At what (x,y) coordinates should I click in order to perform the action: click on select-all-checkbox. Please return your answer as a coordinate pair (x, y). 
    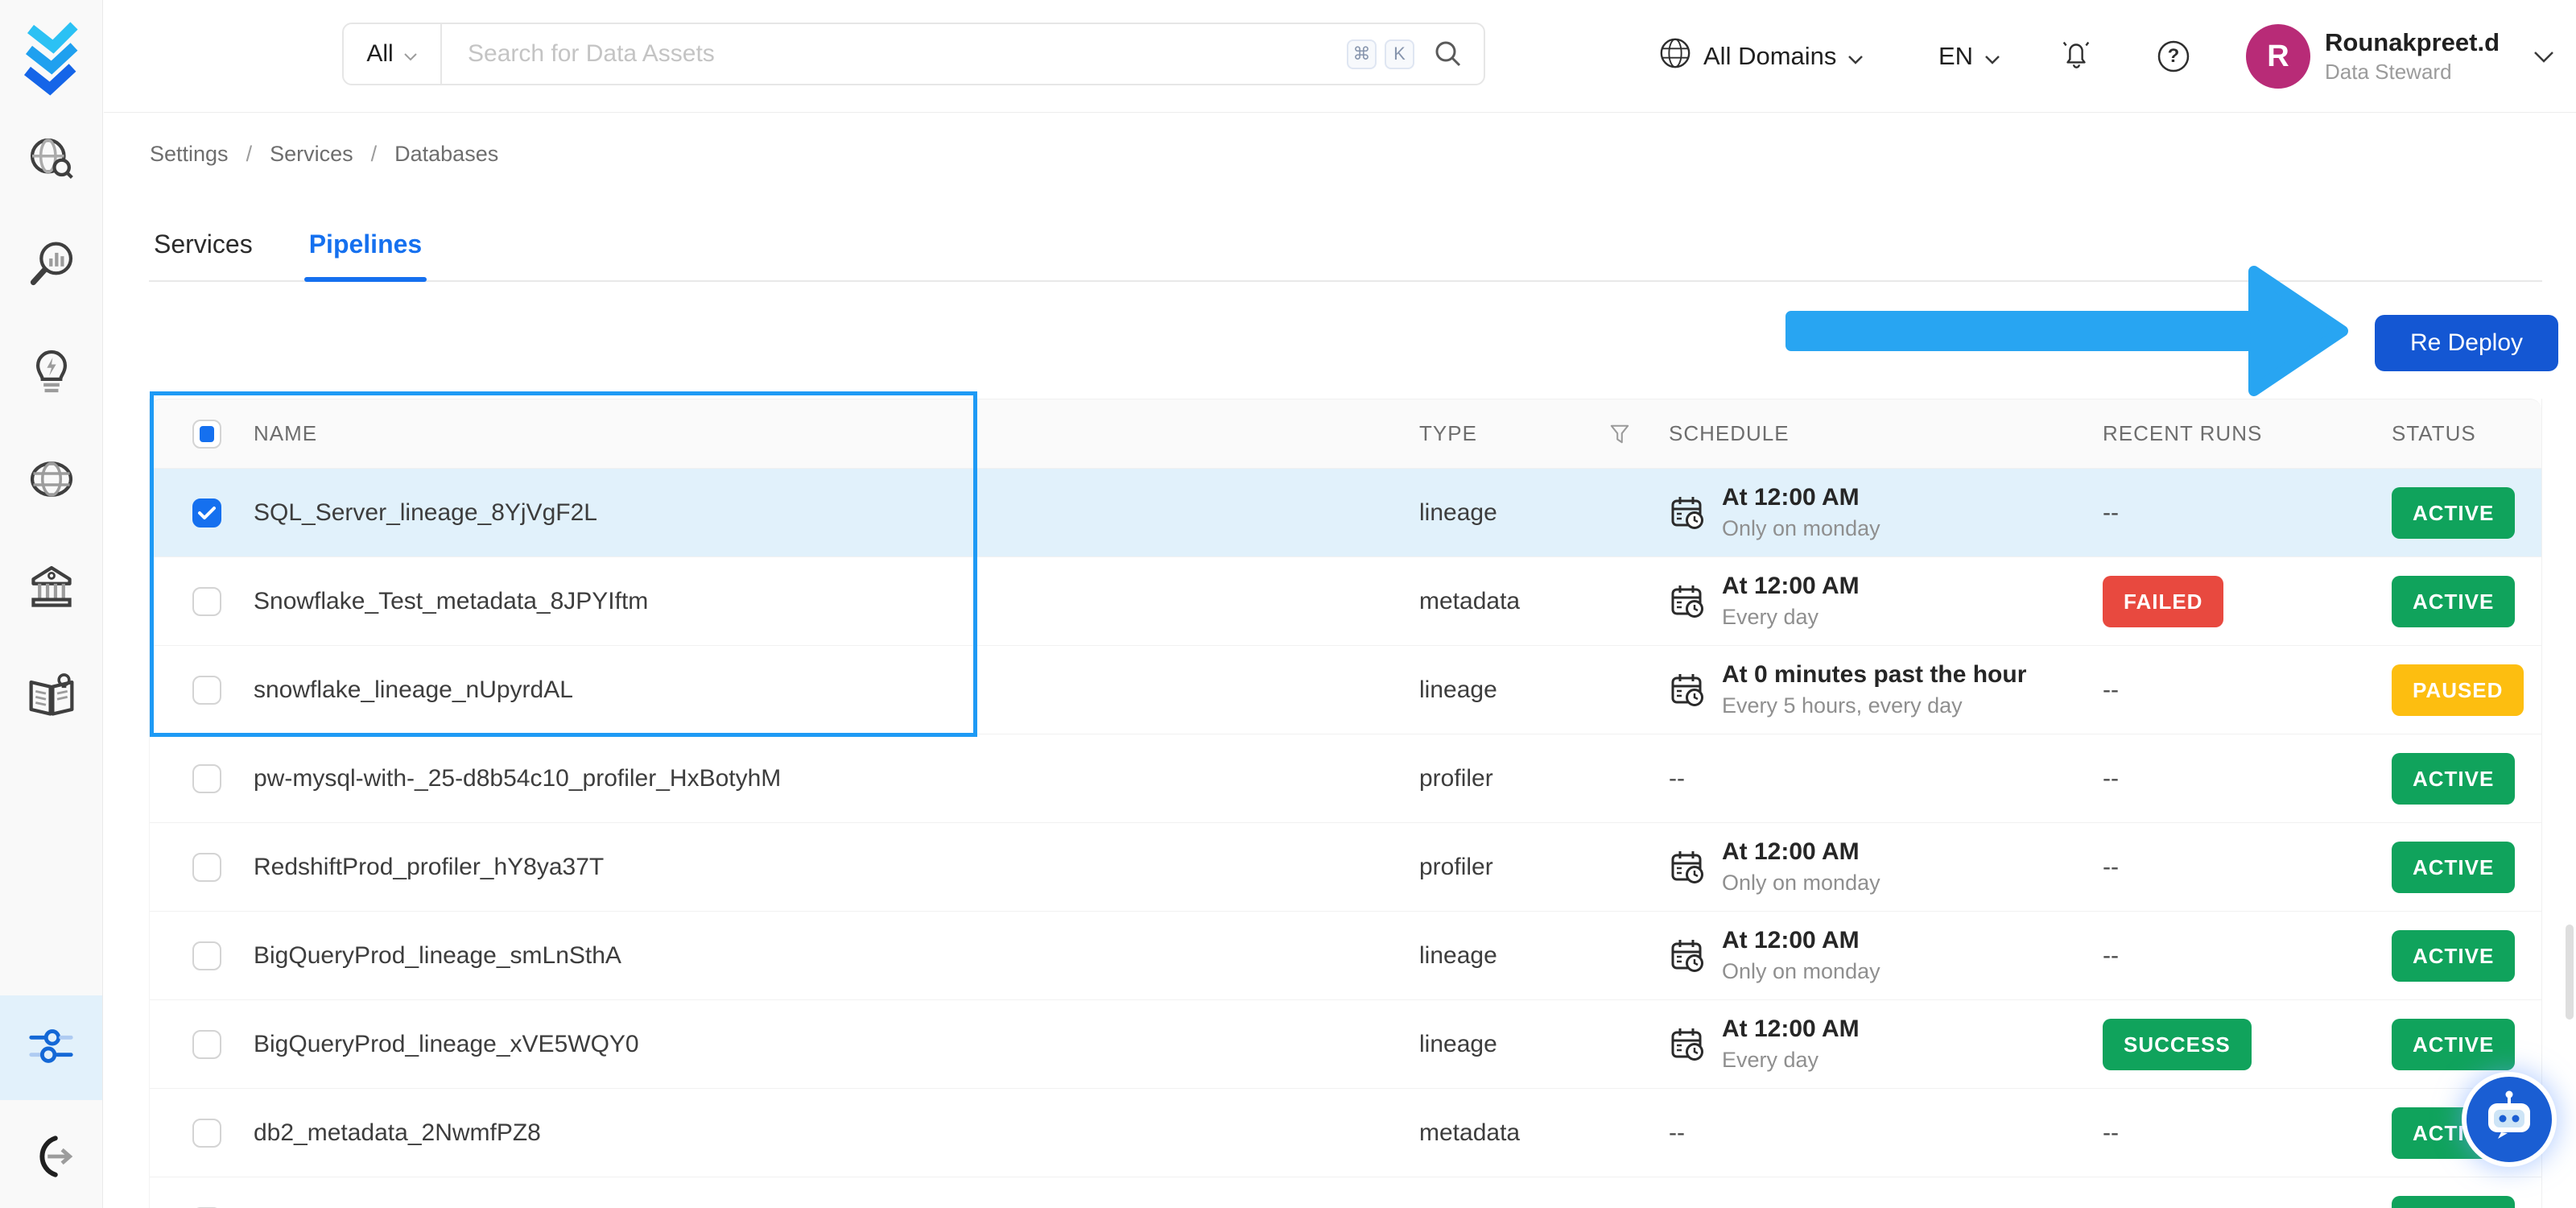
    Looking at the image, I should click on (206, 434).